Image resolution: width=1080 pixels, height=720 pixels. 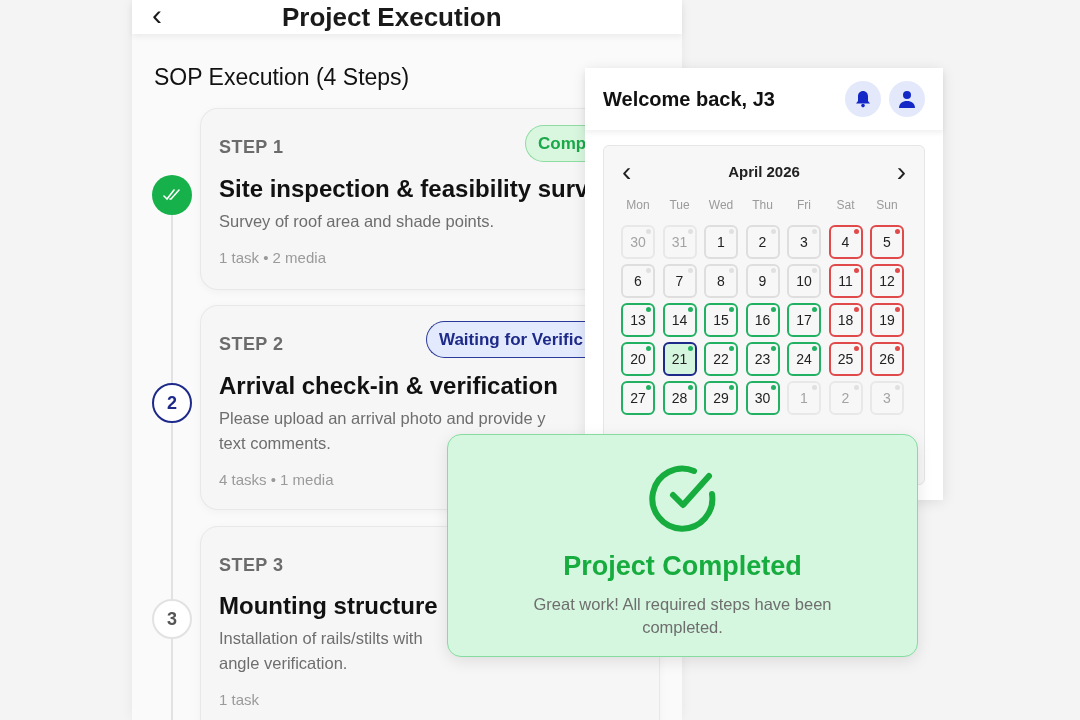 What do you see at coordinates (679, 205) in the screenshot?
I see `weekday-label: Tue` at bounding box center [679, 205].